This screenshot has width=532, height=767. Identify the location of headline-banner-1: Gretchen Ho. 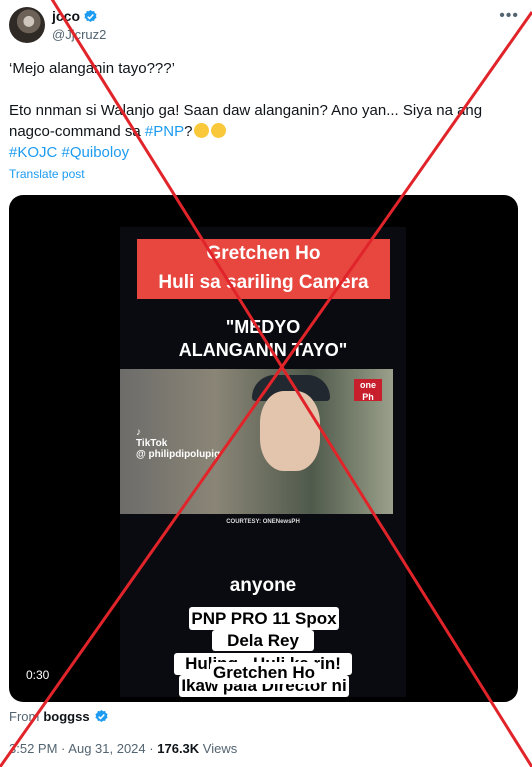
(263, 254).